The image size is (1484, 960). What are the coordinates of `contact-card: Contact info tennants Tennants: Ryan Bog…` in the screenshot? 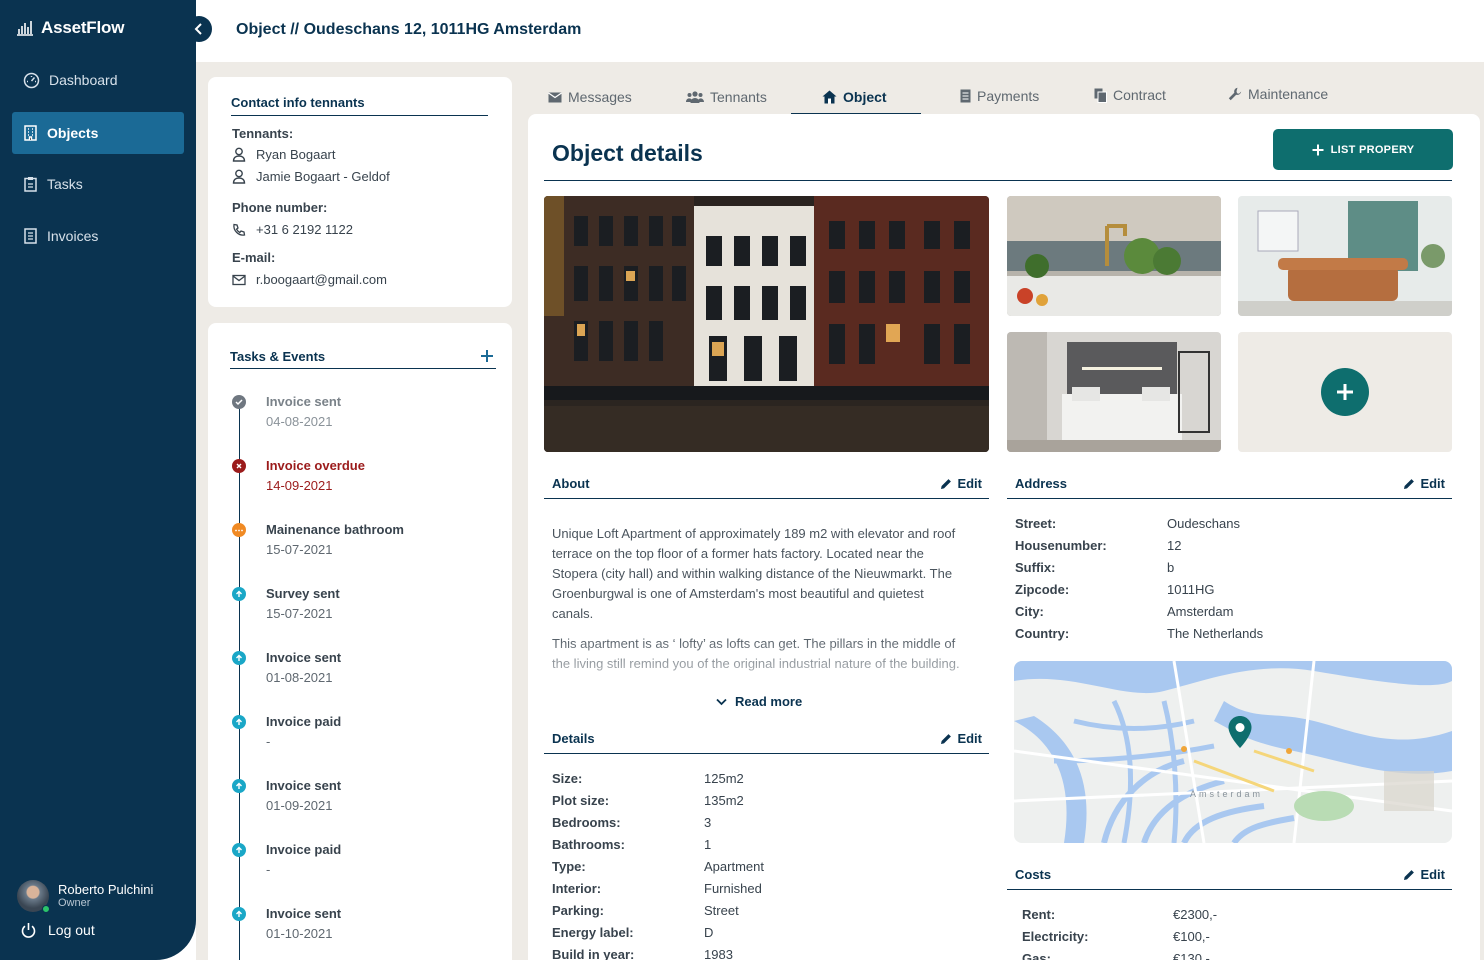 It's located at (360, 192).